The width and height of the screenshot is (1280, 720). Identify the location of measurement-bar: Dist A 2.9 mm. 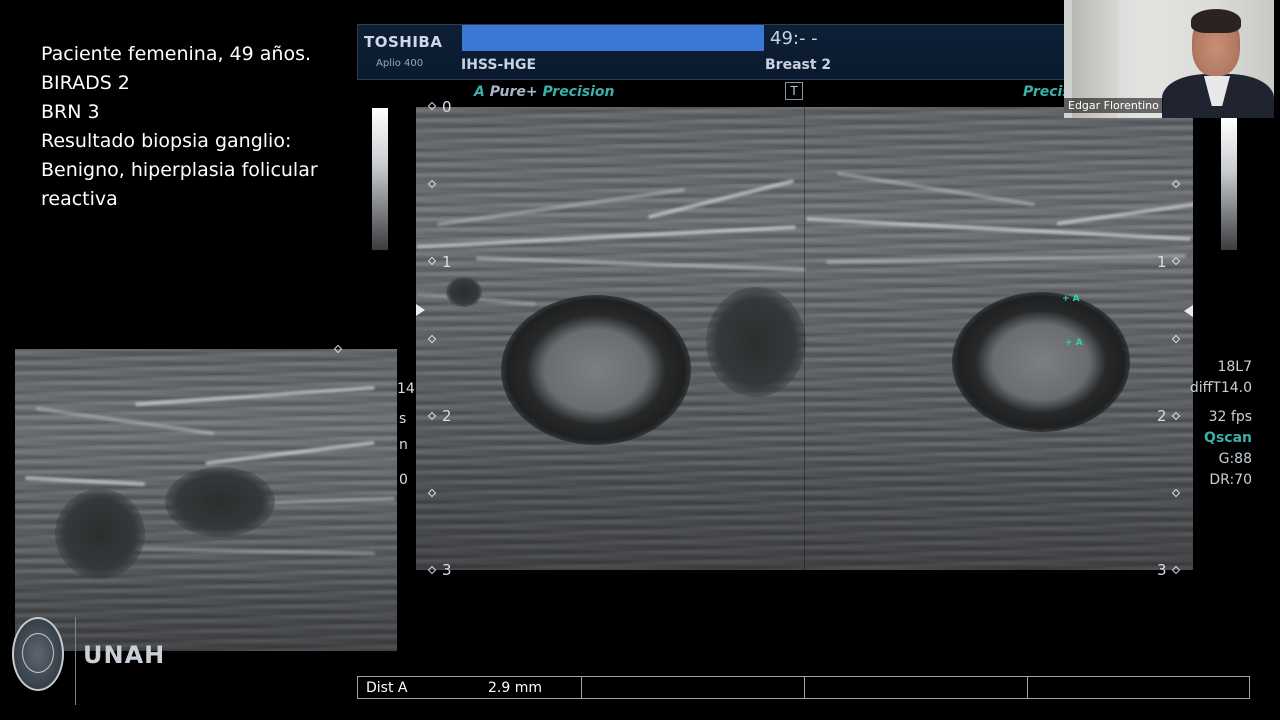
(803, 687).